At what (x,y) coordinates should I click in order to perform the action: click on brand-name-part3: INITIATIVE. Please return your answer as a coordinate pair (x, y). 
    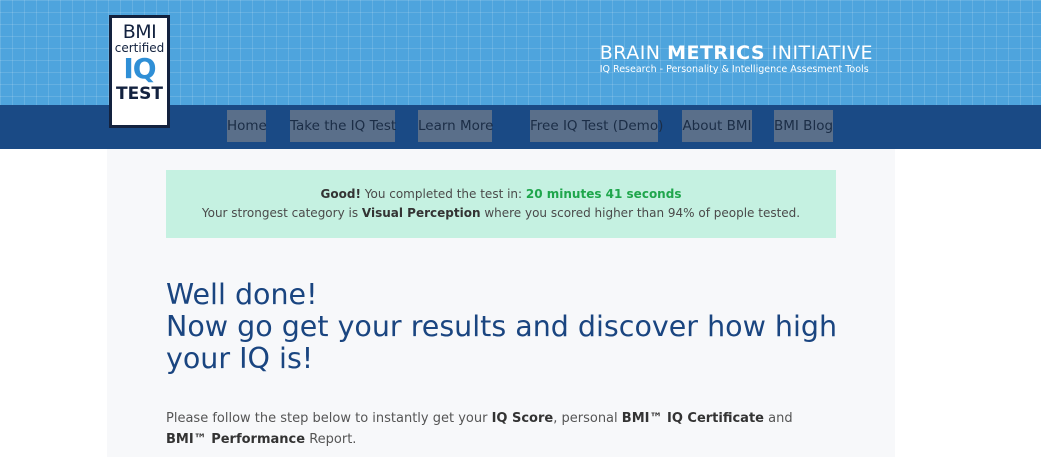
    Looking at the image, I should click on (819, 53).